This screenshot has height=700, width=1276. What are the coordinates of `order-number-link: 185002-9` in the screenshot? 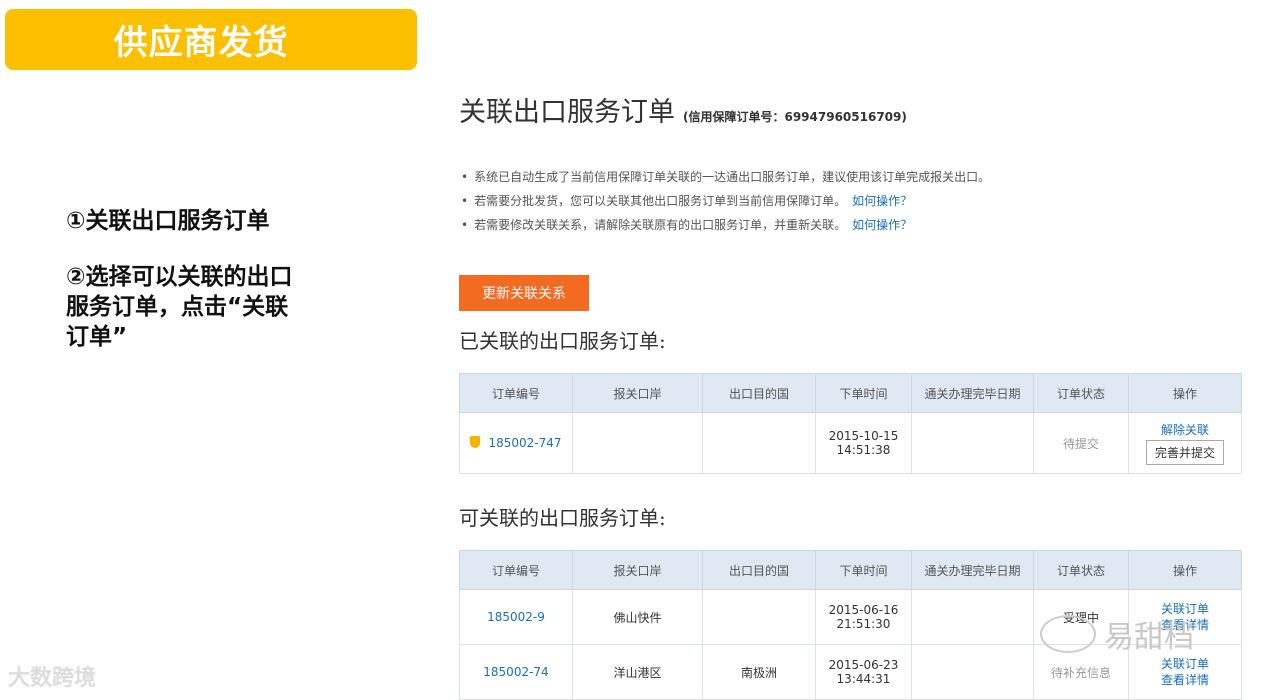 It's located at (516, 617).